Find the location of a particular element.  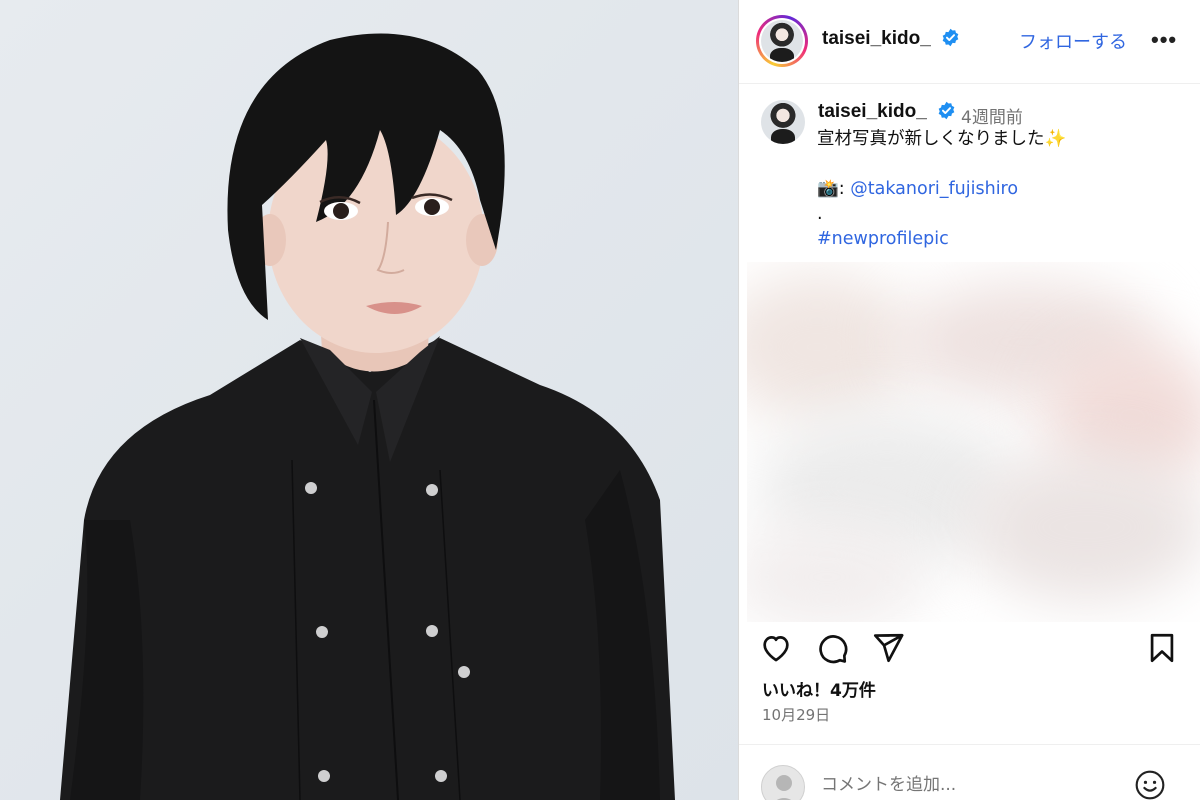

emoji-smile-icon is located at coordinates (1150, 784).